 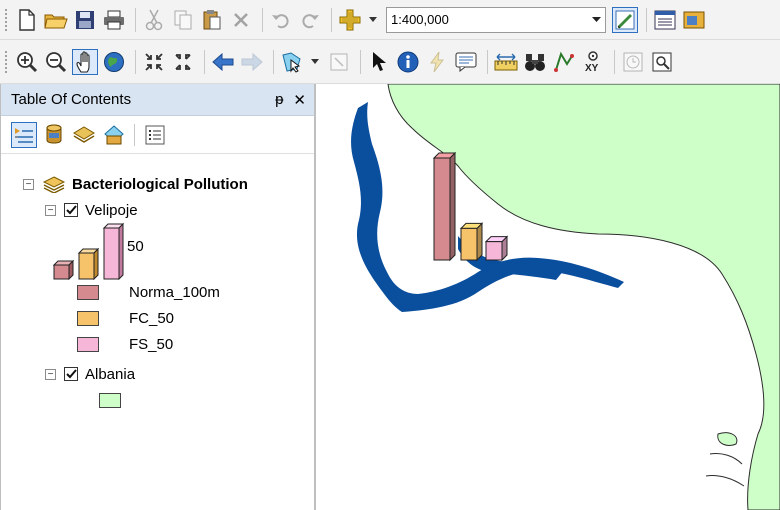 What do you see at coordinates (437, 62) in the screenshot?
I see `hyperlink-bolt-icon` at bounding box center [437, 62].